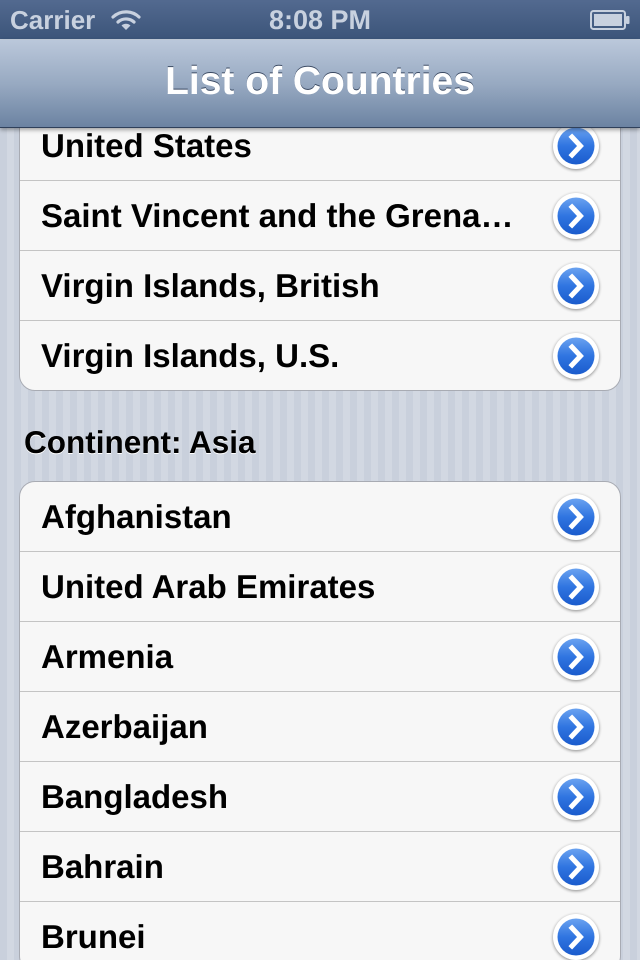 The width and height of the screenshot is (640, 960). What do you see at coordinates (140, 442) in the screenshot?
I see `section-header: Continent: Asia` at bounding box center [140, 442].